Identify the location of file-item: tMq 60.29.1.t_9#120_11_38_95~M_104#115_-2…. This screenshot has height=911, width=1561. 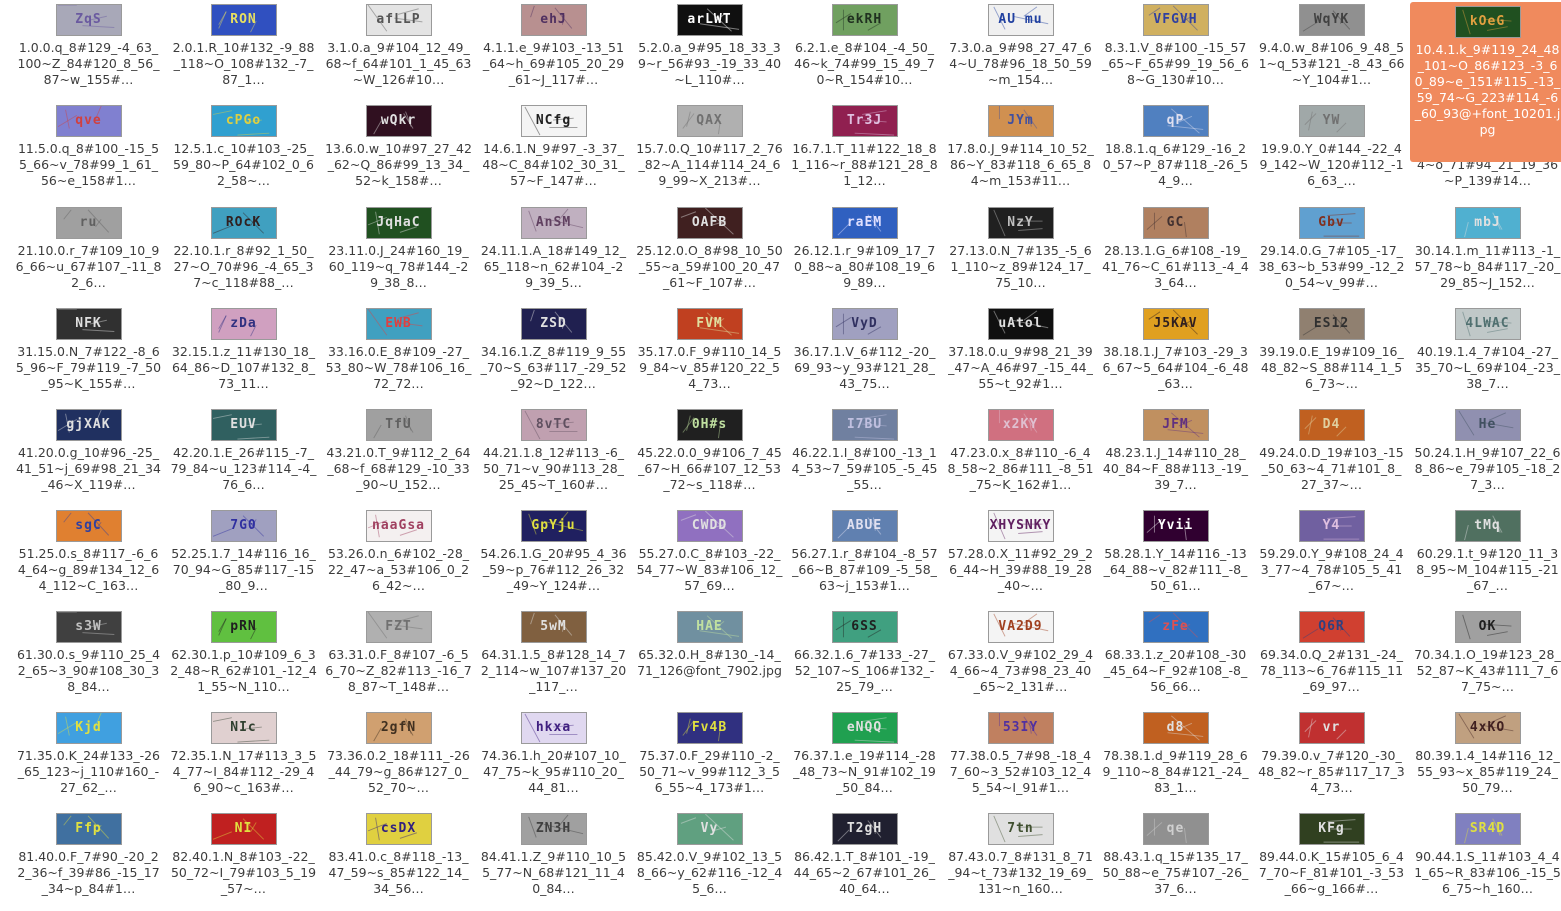
(1485, 556).